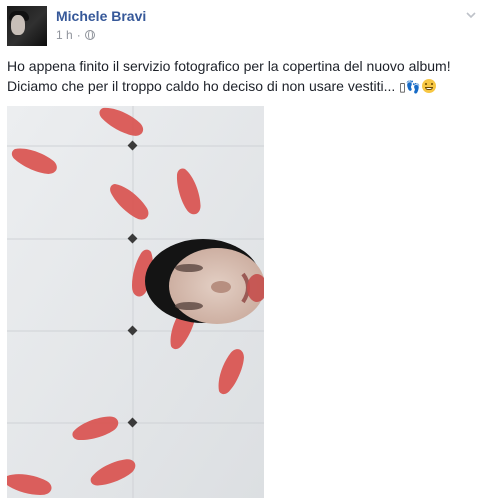 The width and height of the screenshot is (484, 504). What do you see at coordinates (27, 26) in the screenshot?
I see `avatar` at bounding box center [27, 26].